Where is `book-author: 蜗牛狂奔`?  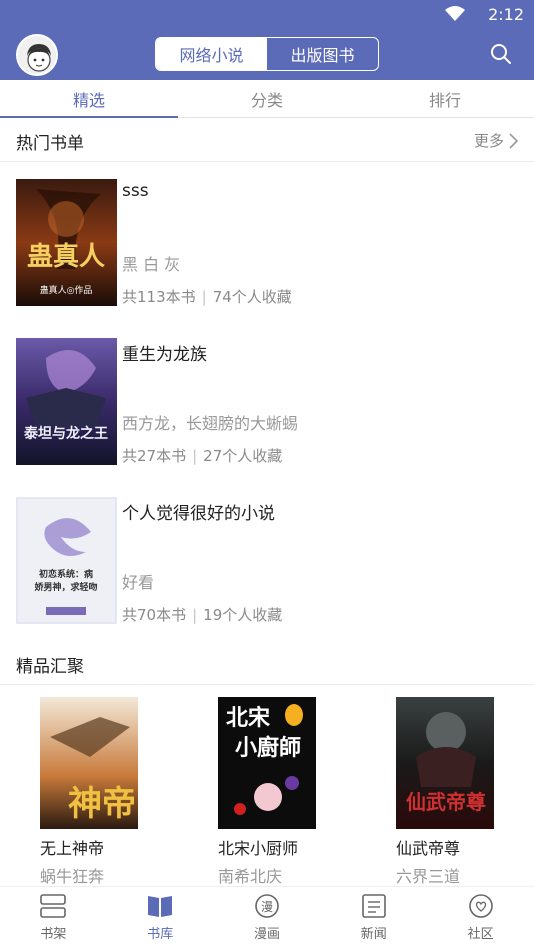 book-author: 蜗牛狂奔 is located at coordinates (72, 876).